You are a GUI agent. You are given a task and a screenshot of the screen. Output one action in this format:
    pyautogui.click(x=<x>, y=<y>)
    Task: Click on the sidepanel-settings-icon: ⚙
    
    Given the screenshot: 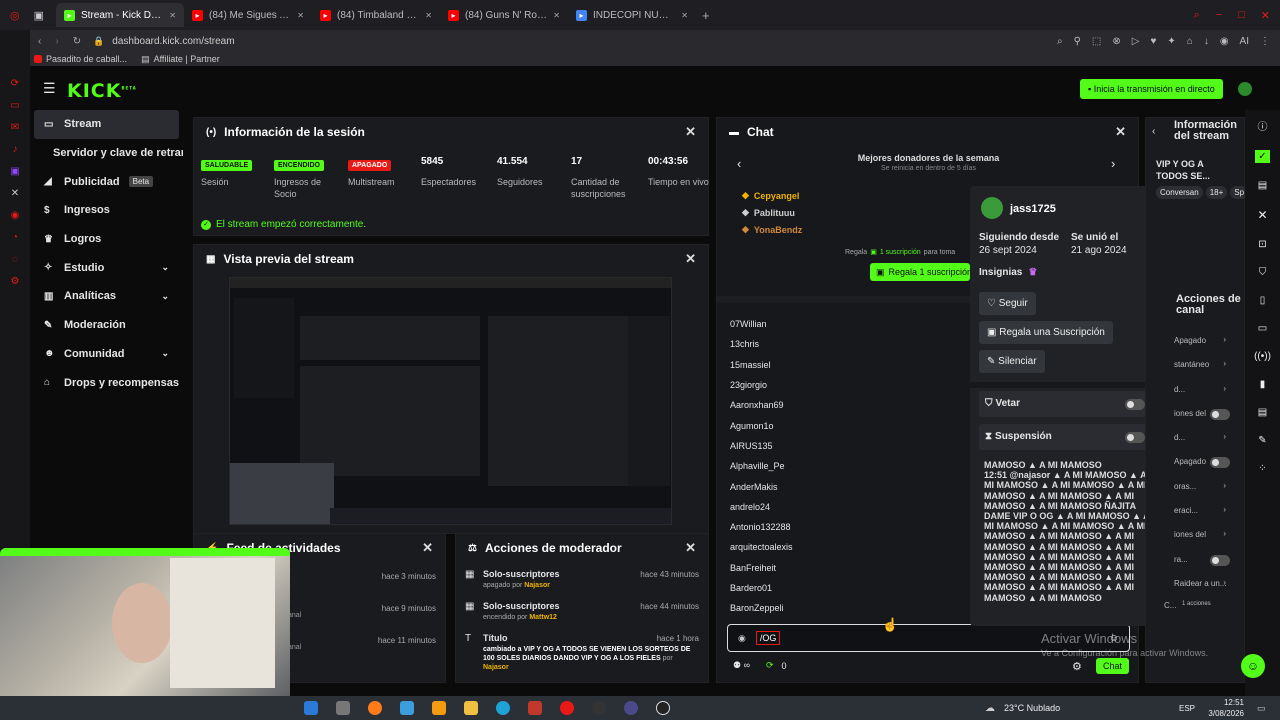 What is the action you would take?
    pyautogui.click(x=15, y=281)
    